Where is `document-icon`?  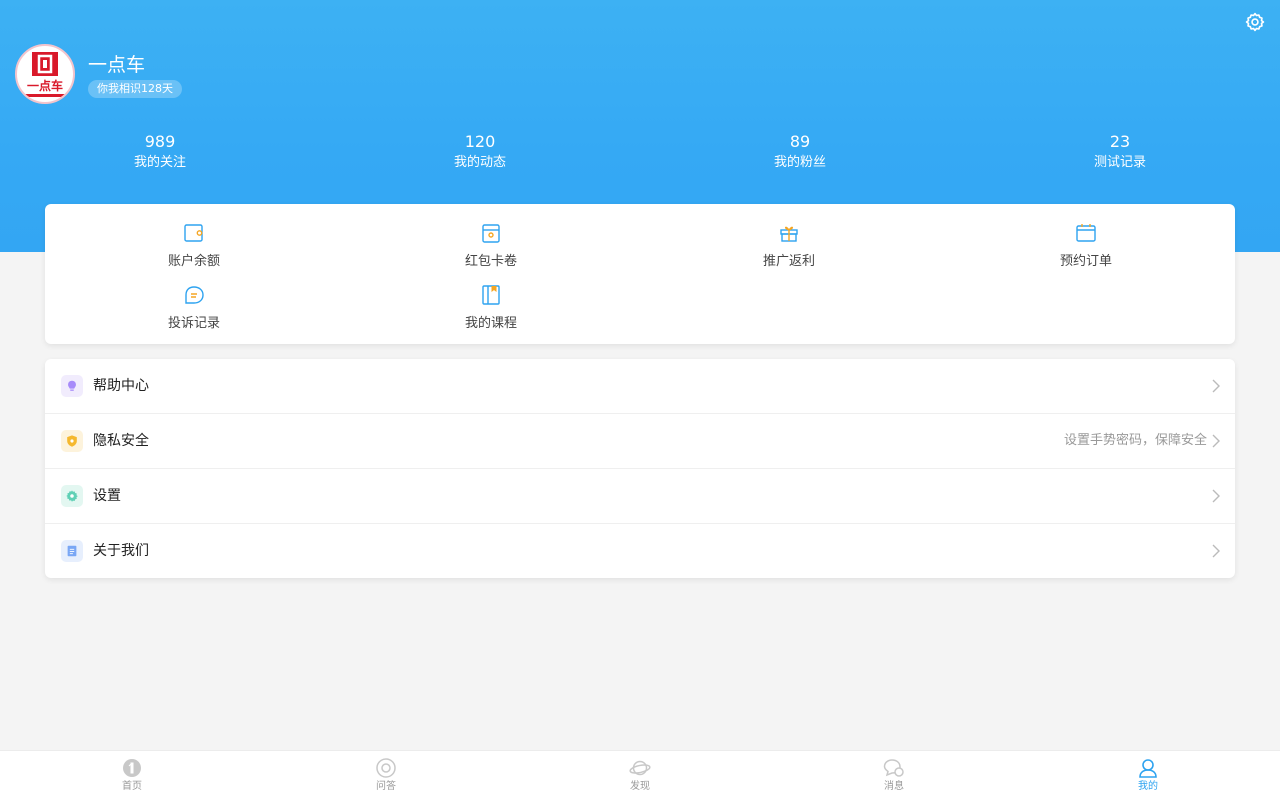
document-icon is located at coordinates (72, 551).